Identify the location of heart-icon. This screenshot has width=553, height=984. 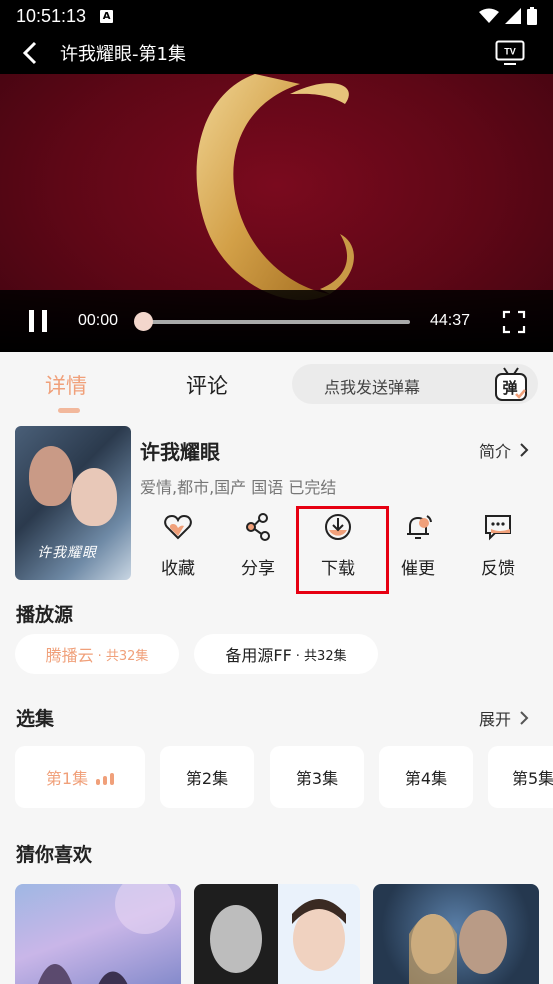
(178, 527).